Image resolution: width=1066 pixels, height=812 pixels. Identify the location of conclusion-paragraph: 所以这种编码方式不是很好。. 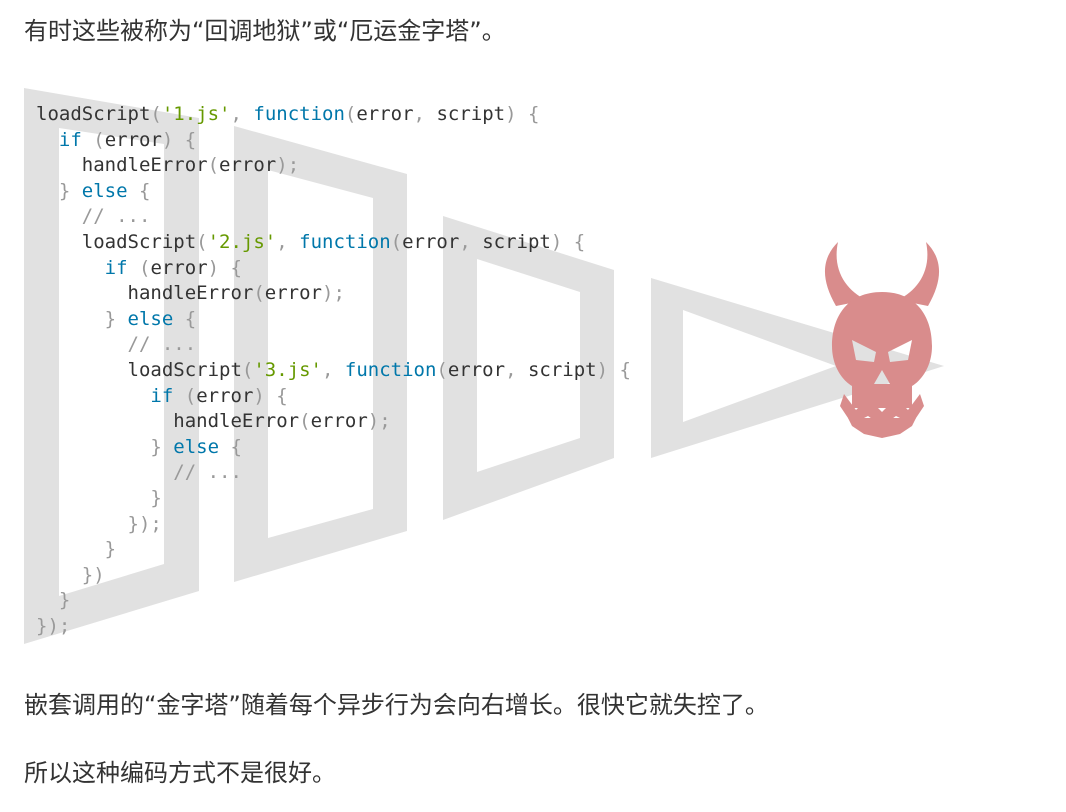
(180, 773).